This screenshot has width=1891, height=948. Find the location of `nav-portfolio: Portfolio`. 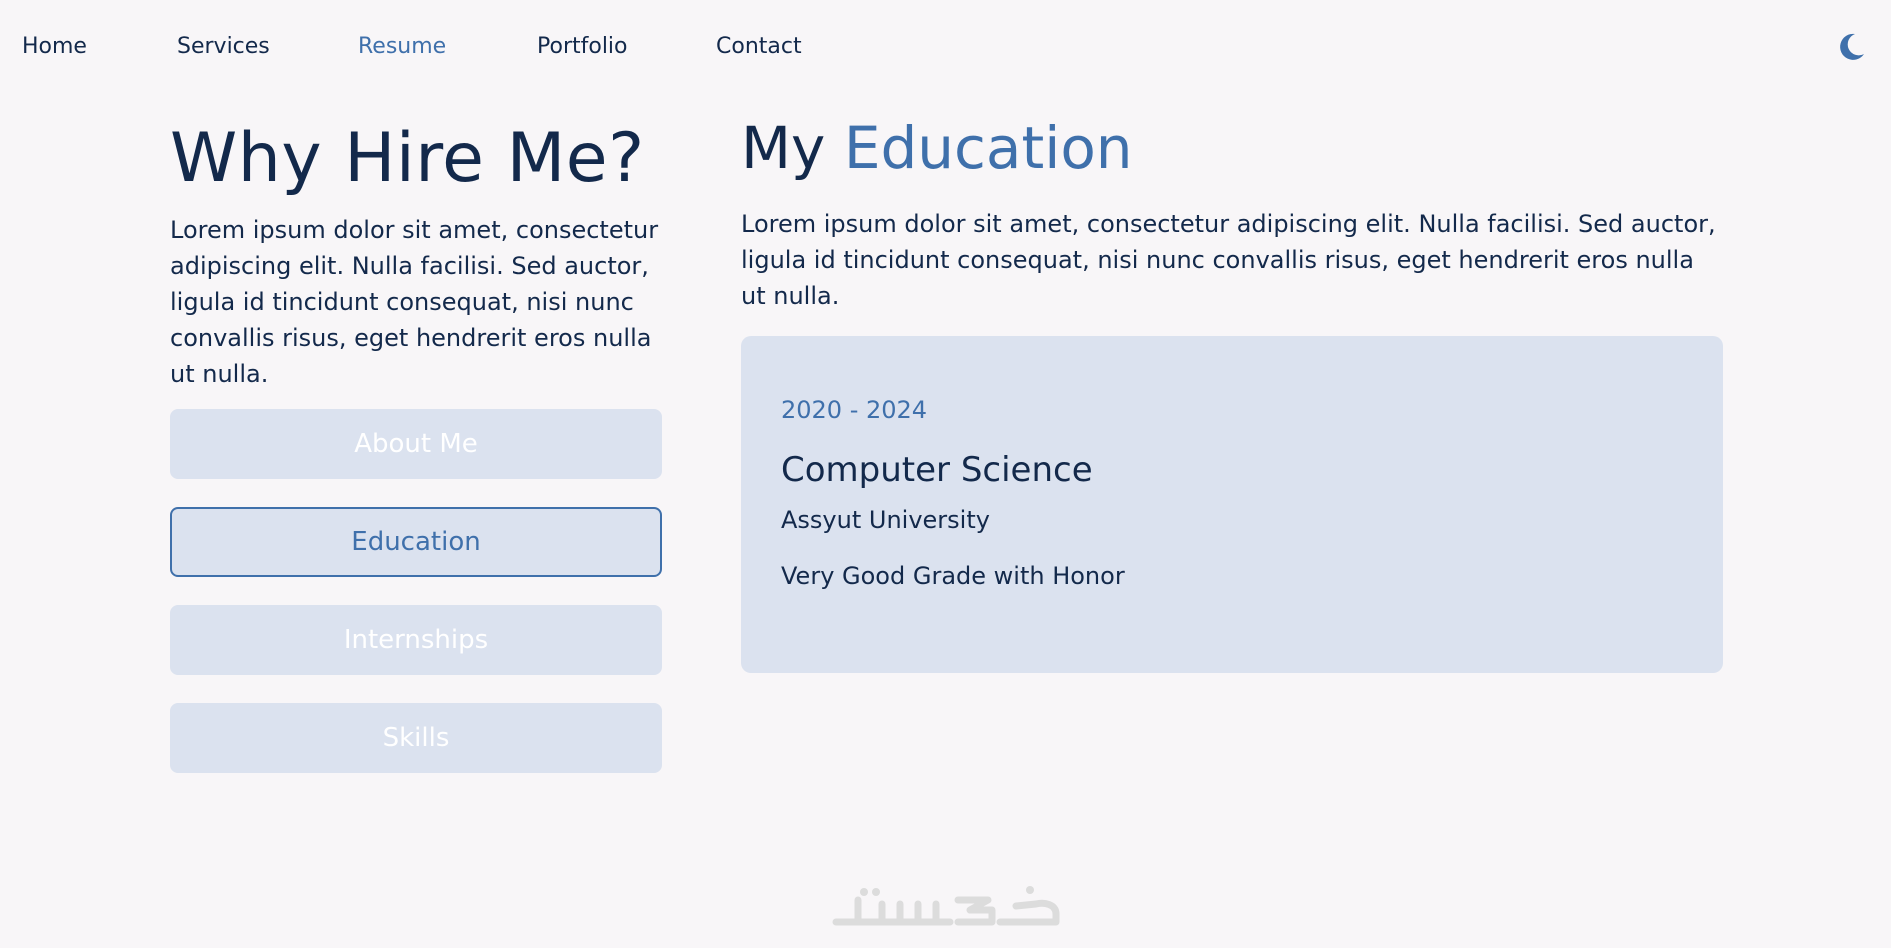

nav-portfolio: Portfolio is located at coordinates (582, 47).